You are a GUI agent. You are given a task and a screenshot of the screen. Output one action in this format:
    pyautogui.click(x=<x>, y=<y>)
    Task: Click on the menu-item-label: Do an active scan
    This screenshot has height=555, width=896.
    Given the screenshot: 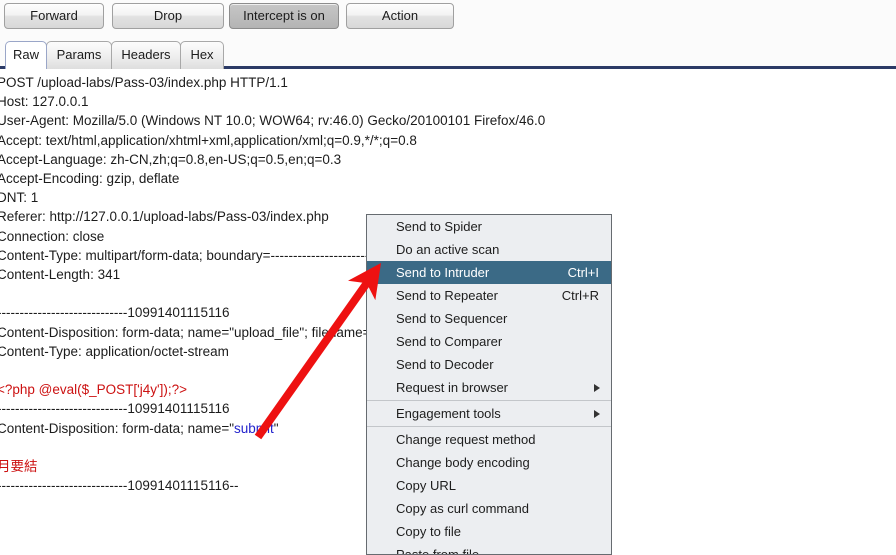 What is the action you would take?
    pyautogui.click(x=448, y=249)
    